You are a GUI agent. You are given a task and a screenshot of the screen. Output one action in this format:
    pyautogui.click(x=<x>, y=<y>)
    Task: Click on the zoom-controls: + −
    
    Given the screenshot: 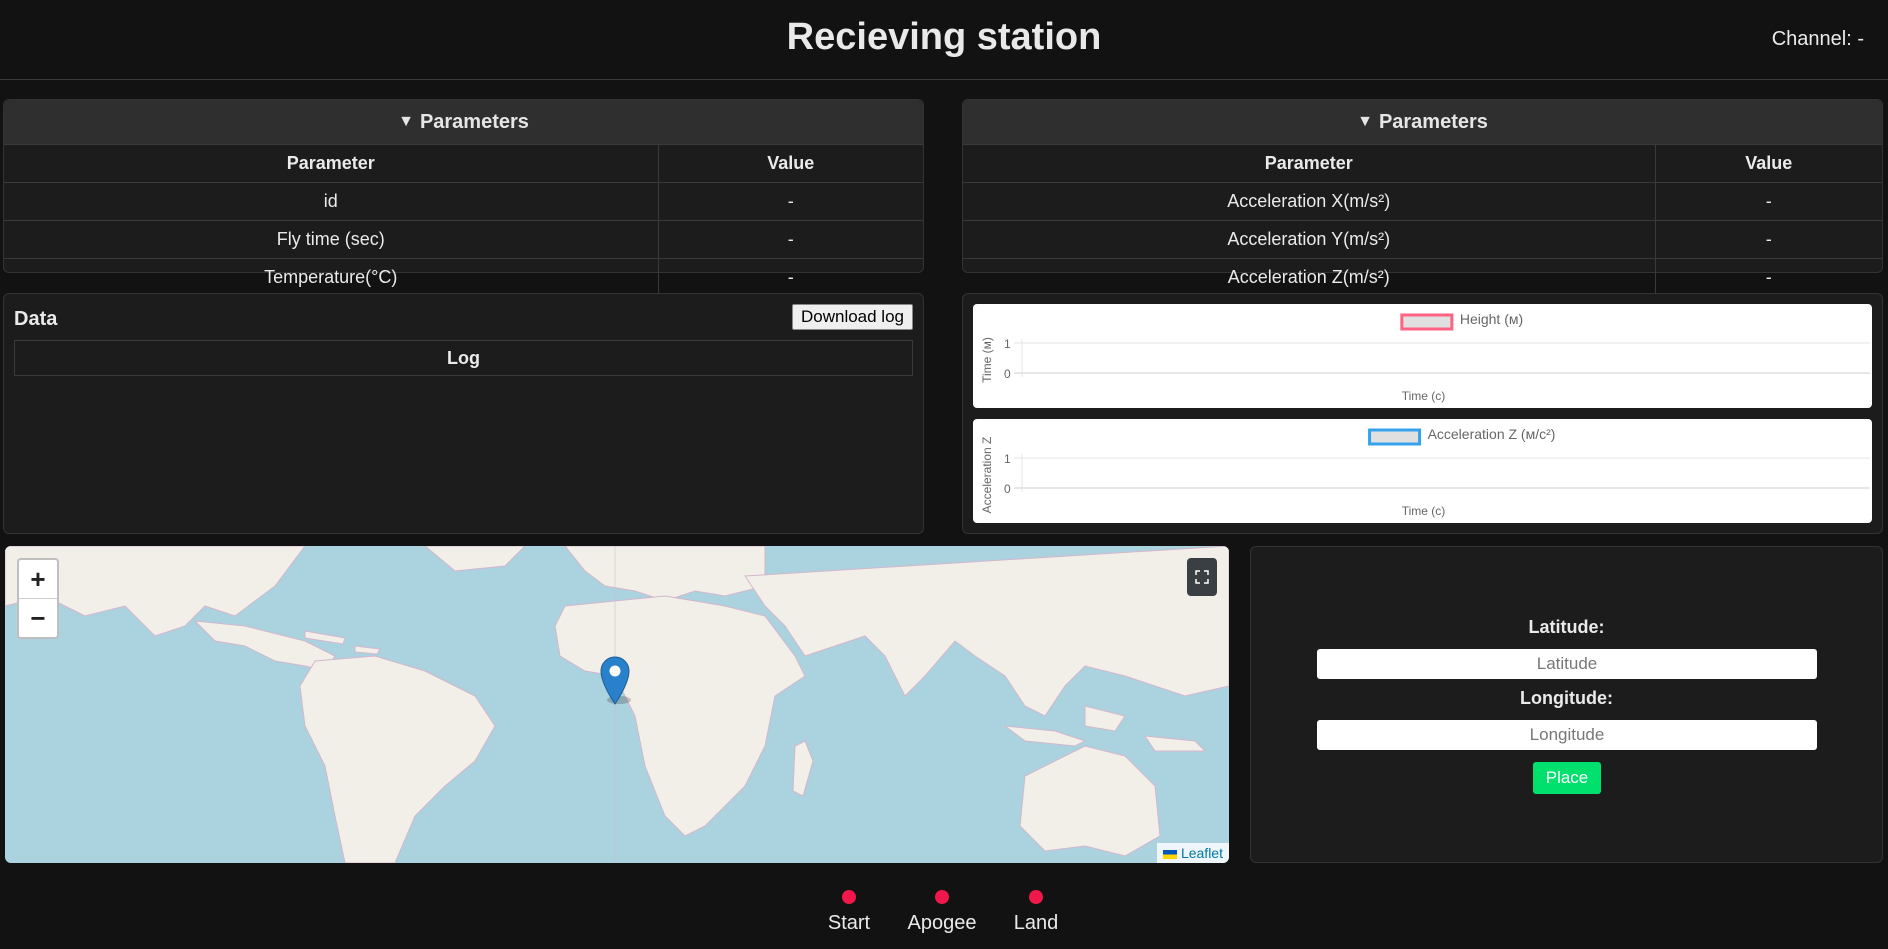 What is the action you would take?
    pyautogui.click(x=38, y=598)
    